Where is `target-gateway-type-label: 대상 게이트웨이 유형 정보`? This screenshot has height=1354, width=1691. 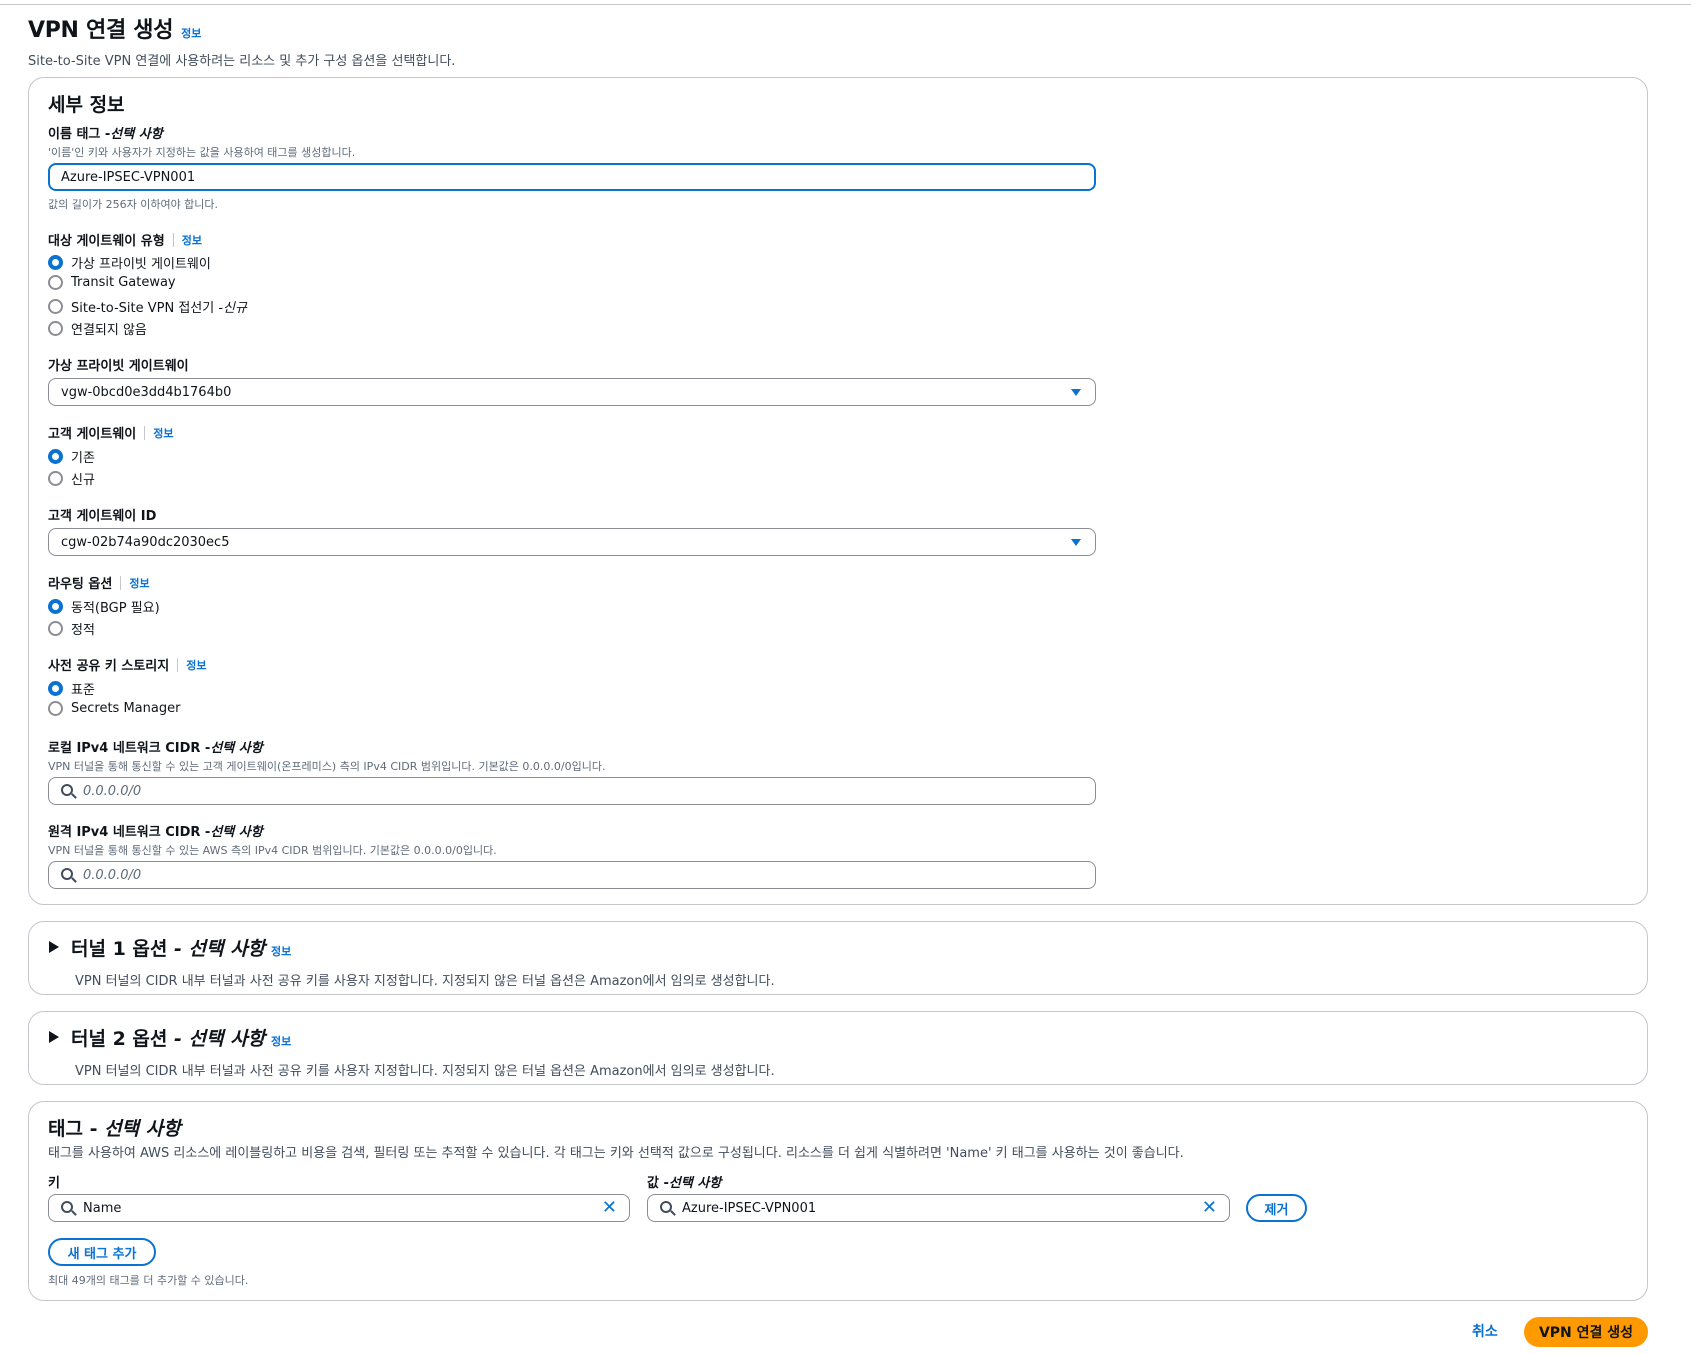
target-gateway-type-label: 대상 게이트웨이 유형 정보 is located at coordinates (125, 240).